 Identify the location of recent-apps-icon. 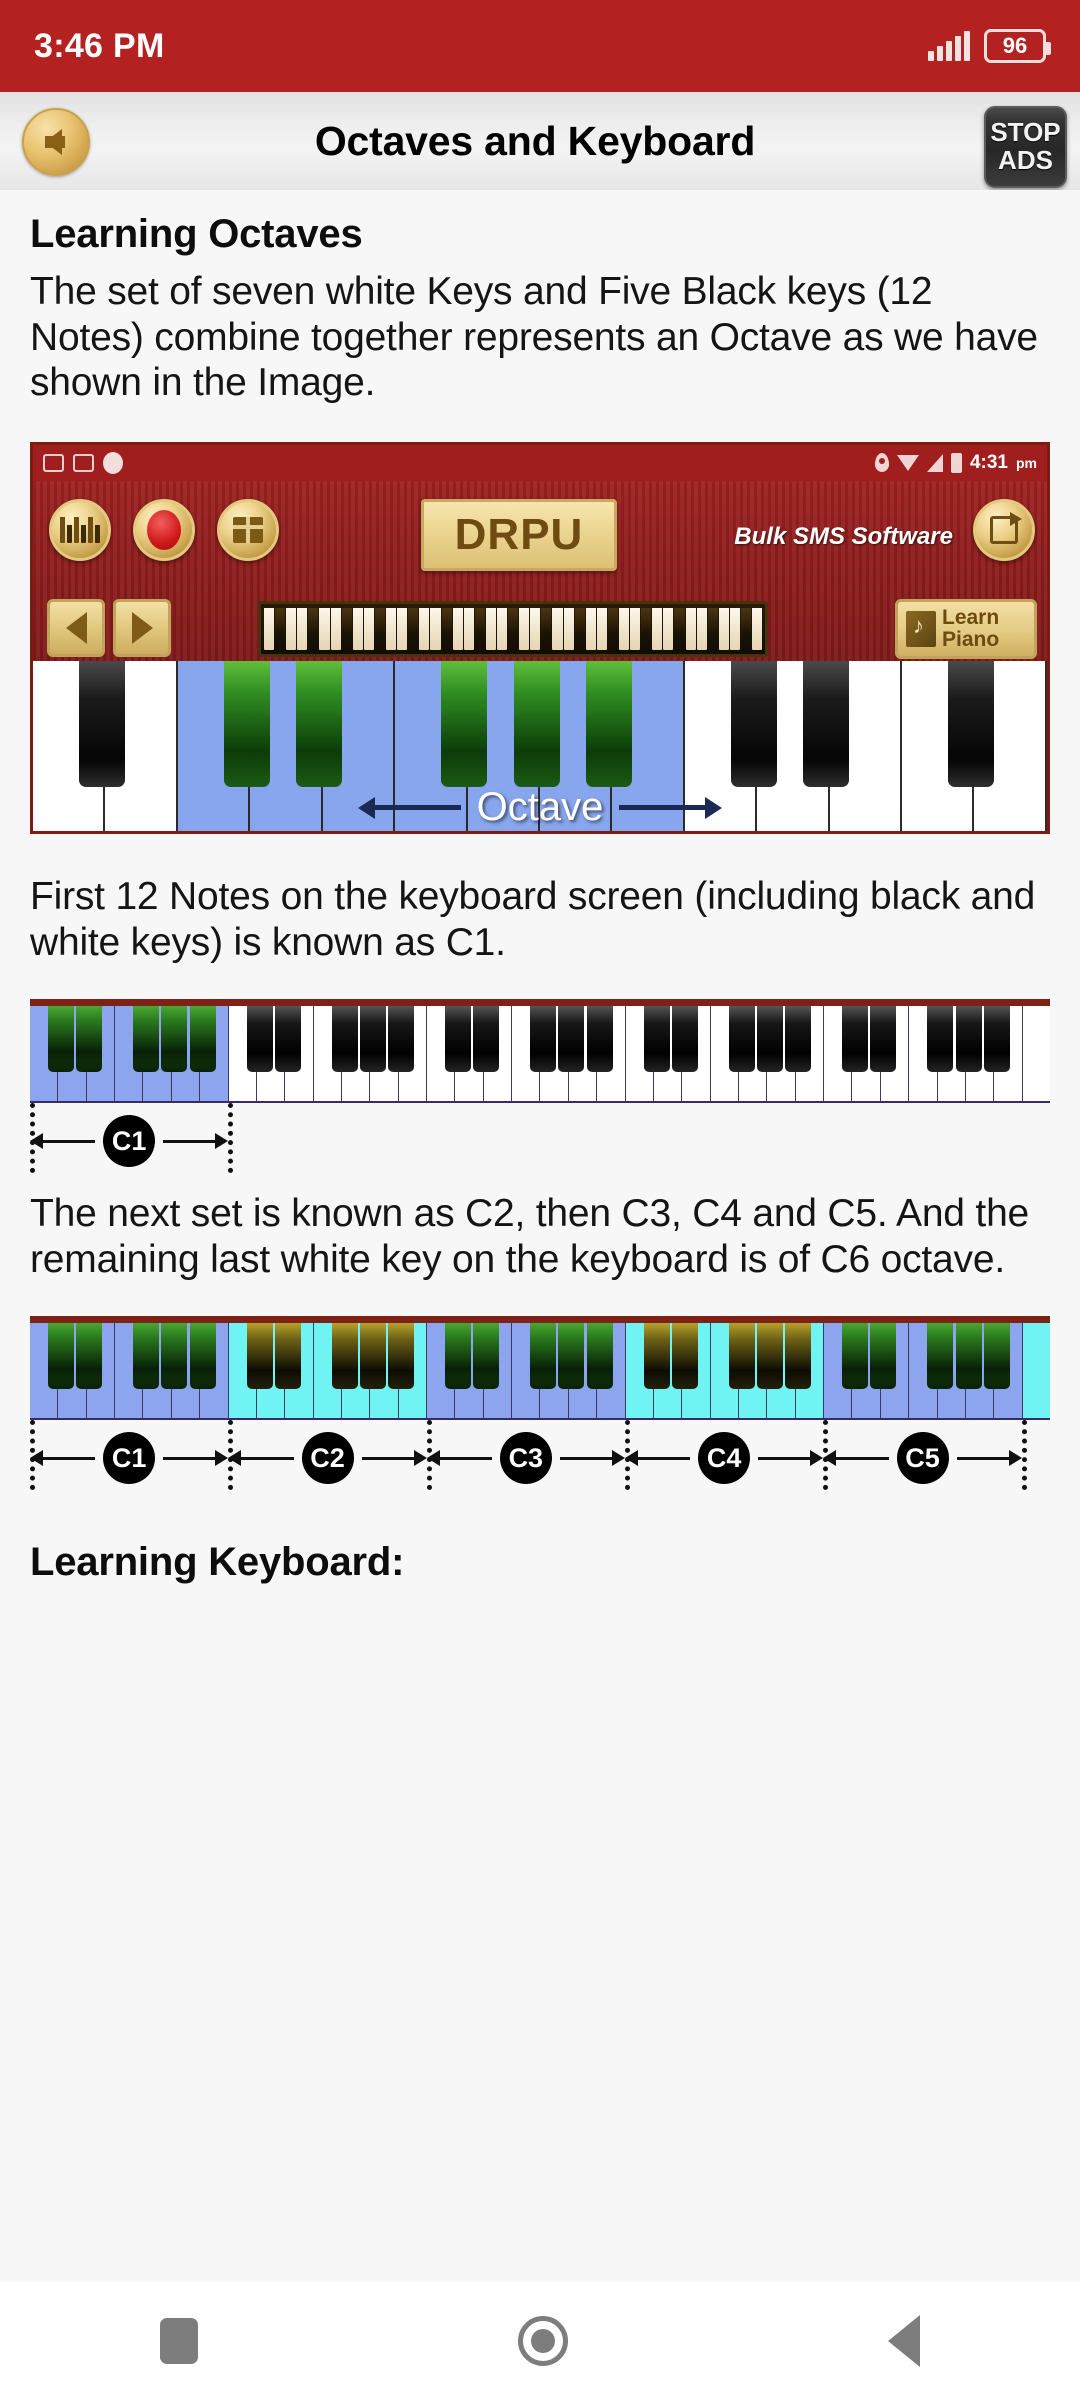
(179, 2341).